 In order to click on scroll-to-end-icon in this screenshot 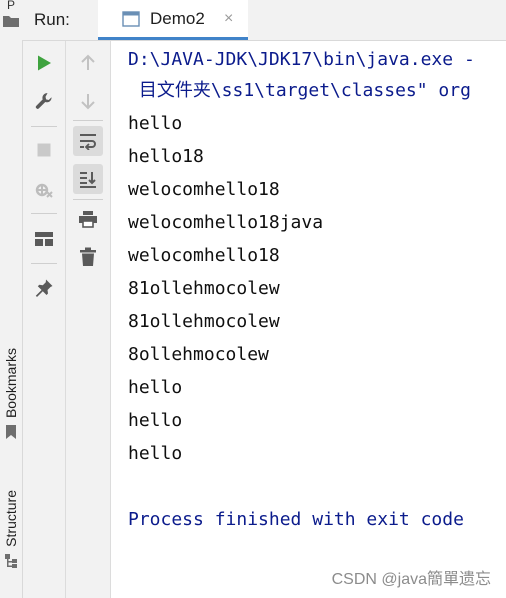, I will do `click(88, 180)`.